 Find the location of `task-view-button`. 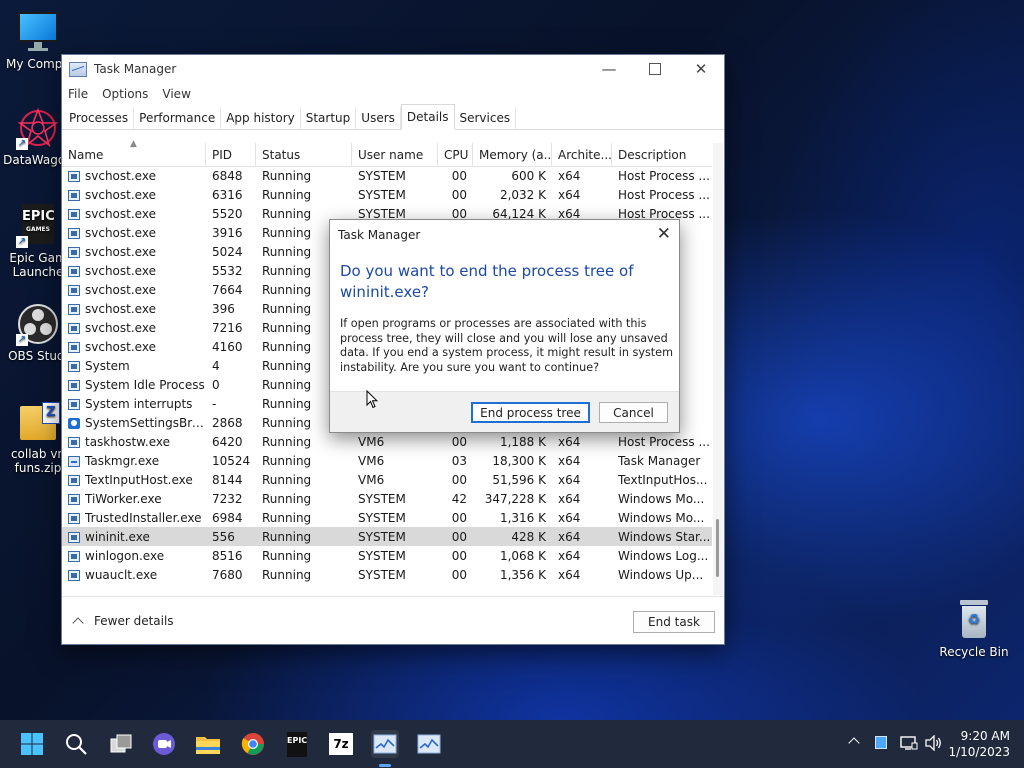

task-view-button is located at coordinates (121, 744).